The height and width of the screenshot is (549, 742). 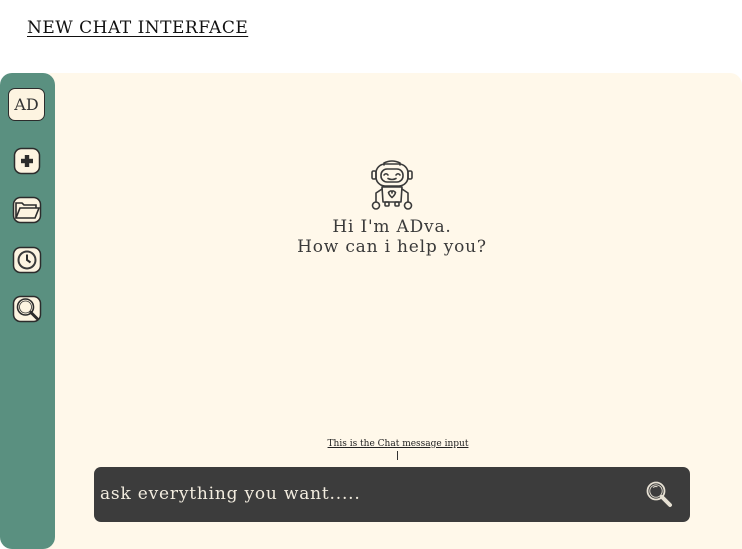 I want to click on page-title: NEW CHAT INTERFACE, so click(x=138, y=28).